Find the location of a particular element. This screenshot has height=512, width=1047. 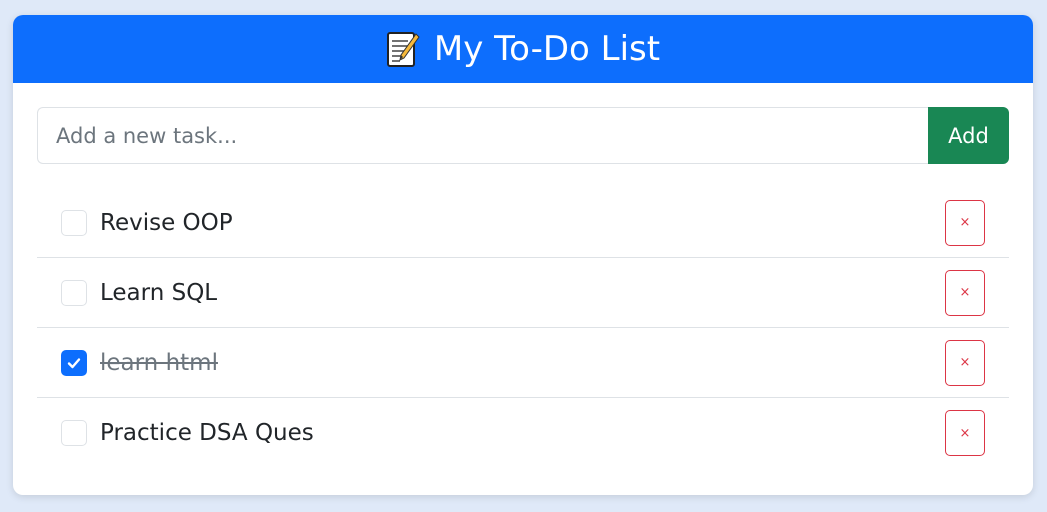

todo-header: My To-Do List is located at coordinates (523, 49).